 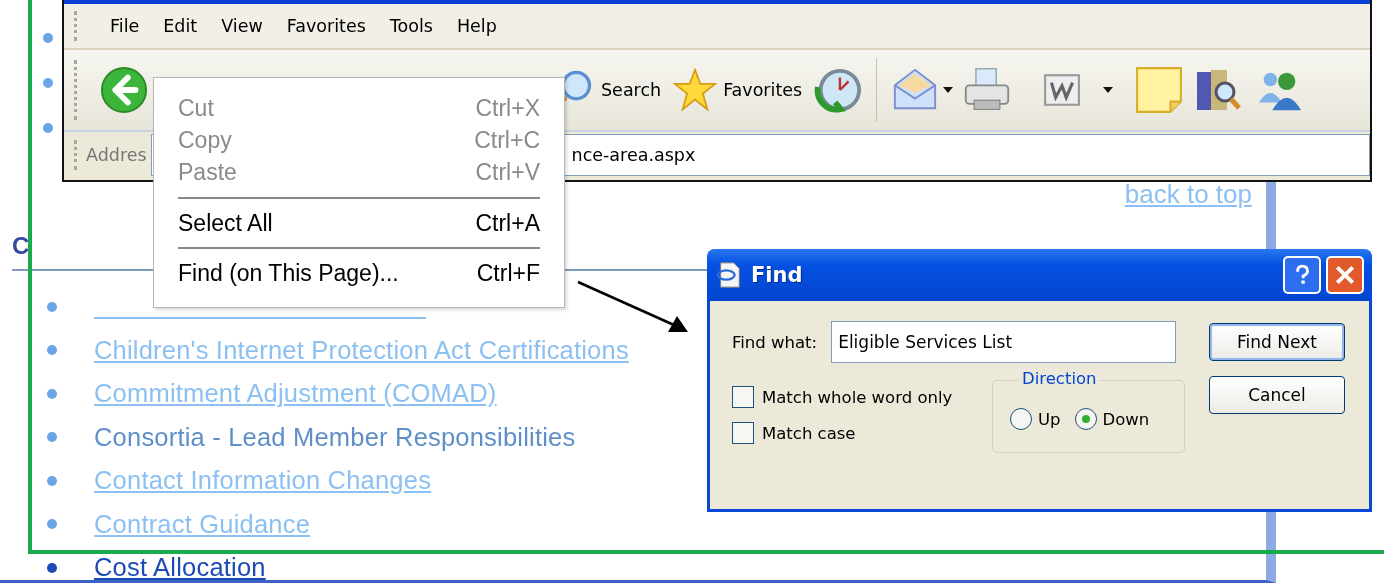 I want to click on radio-label: Up, so click(x=1049, y=419).